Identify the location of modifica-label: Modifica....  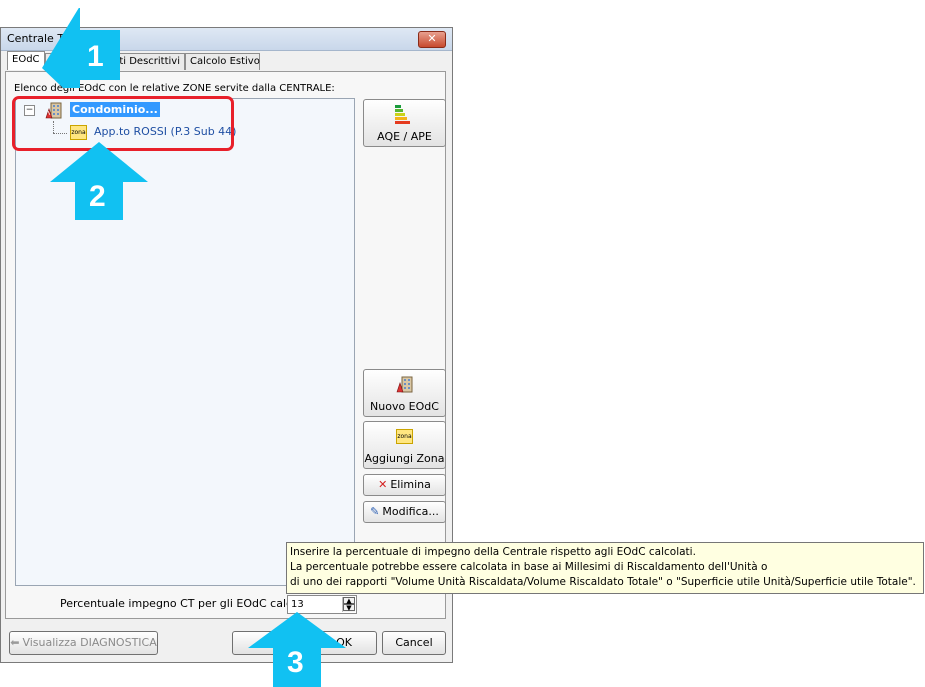
(410, 511).